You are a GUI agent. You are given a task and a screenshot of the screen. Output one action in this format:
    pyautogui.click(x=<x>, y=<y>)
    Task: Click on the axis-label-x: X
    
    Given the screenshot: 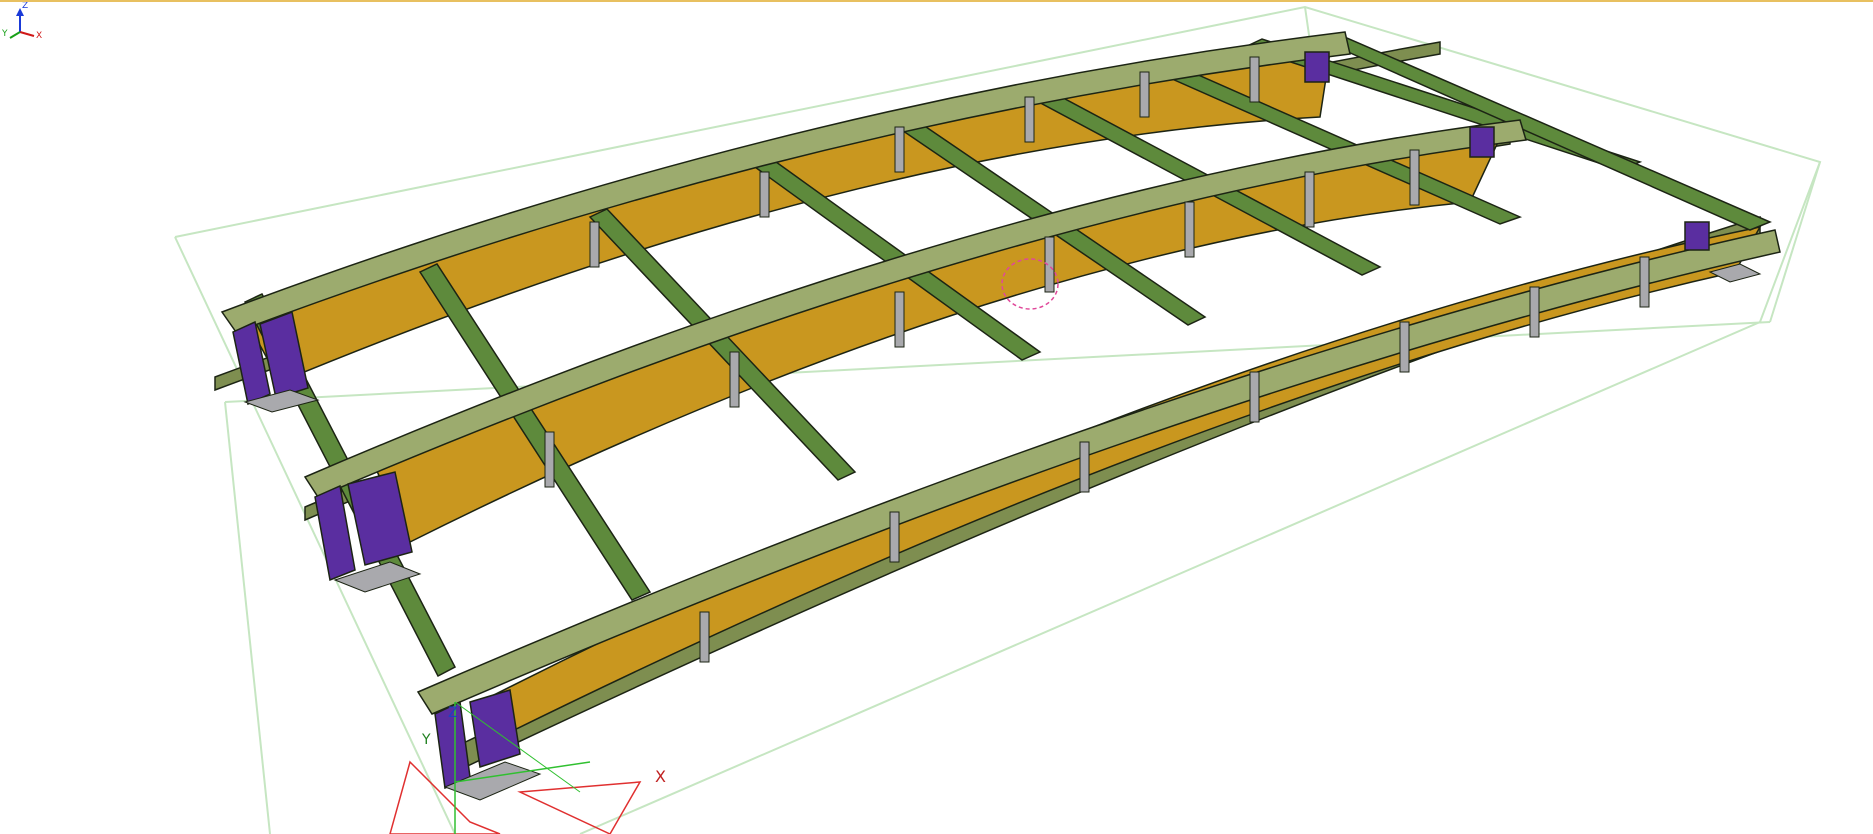 What is the action you would take?
    pyautogui.click(x=660, y=776)
    